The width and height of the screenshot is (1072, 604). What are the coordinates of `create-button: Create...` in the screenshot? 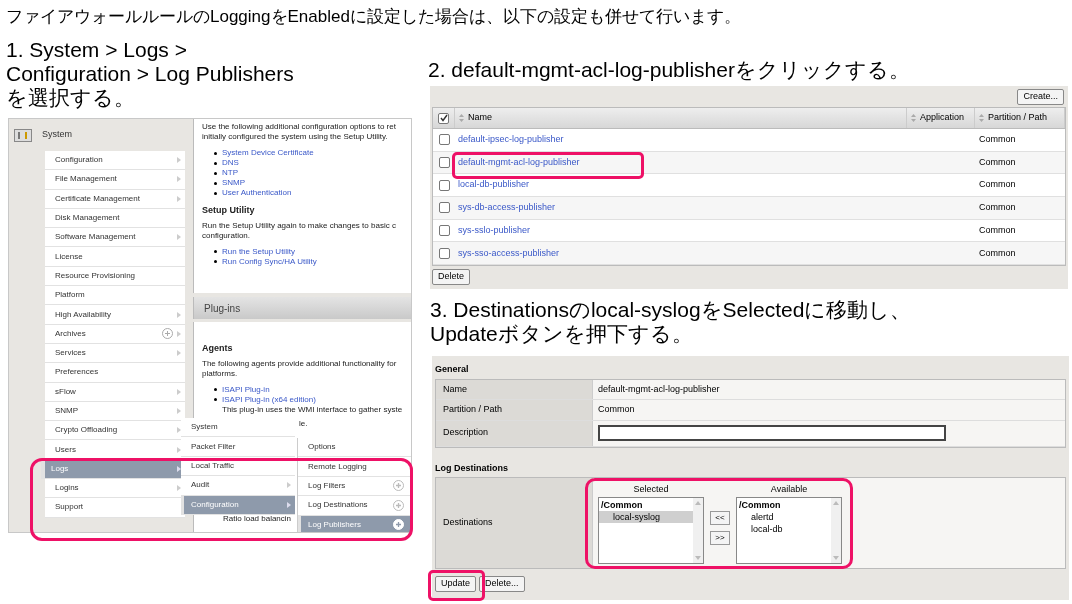 It's located at (1040, 97).